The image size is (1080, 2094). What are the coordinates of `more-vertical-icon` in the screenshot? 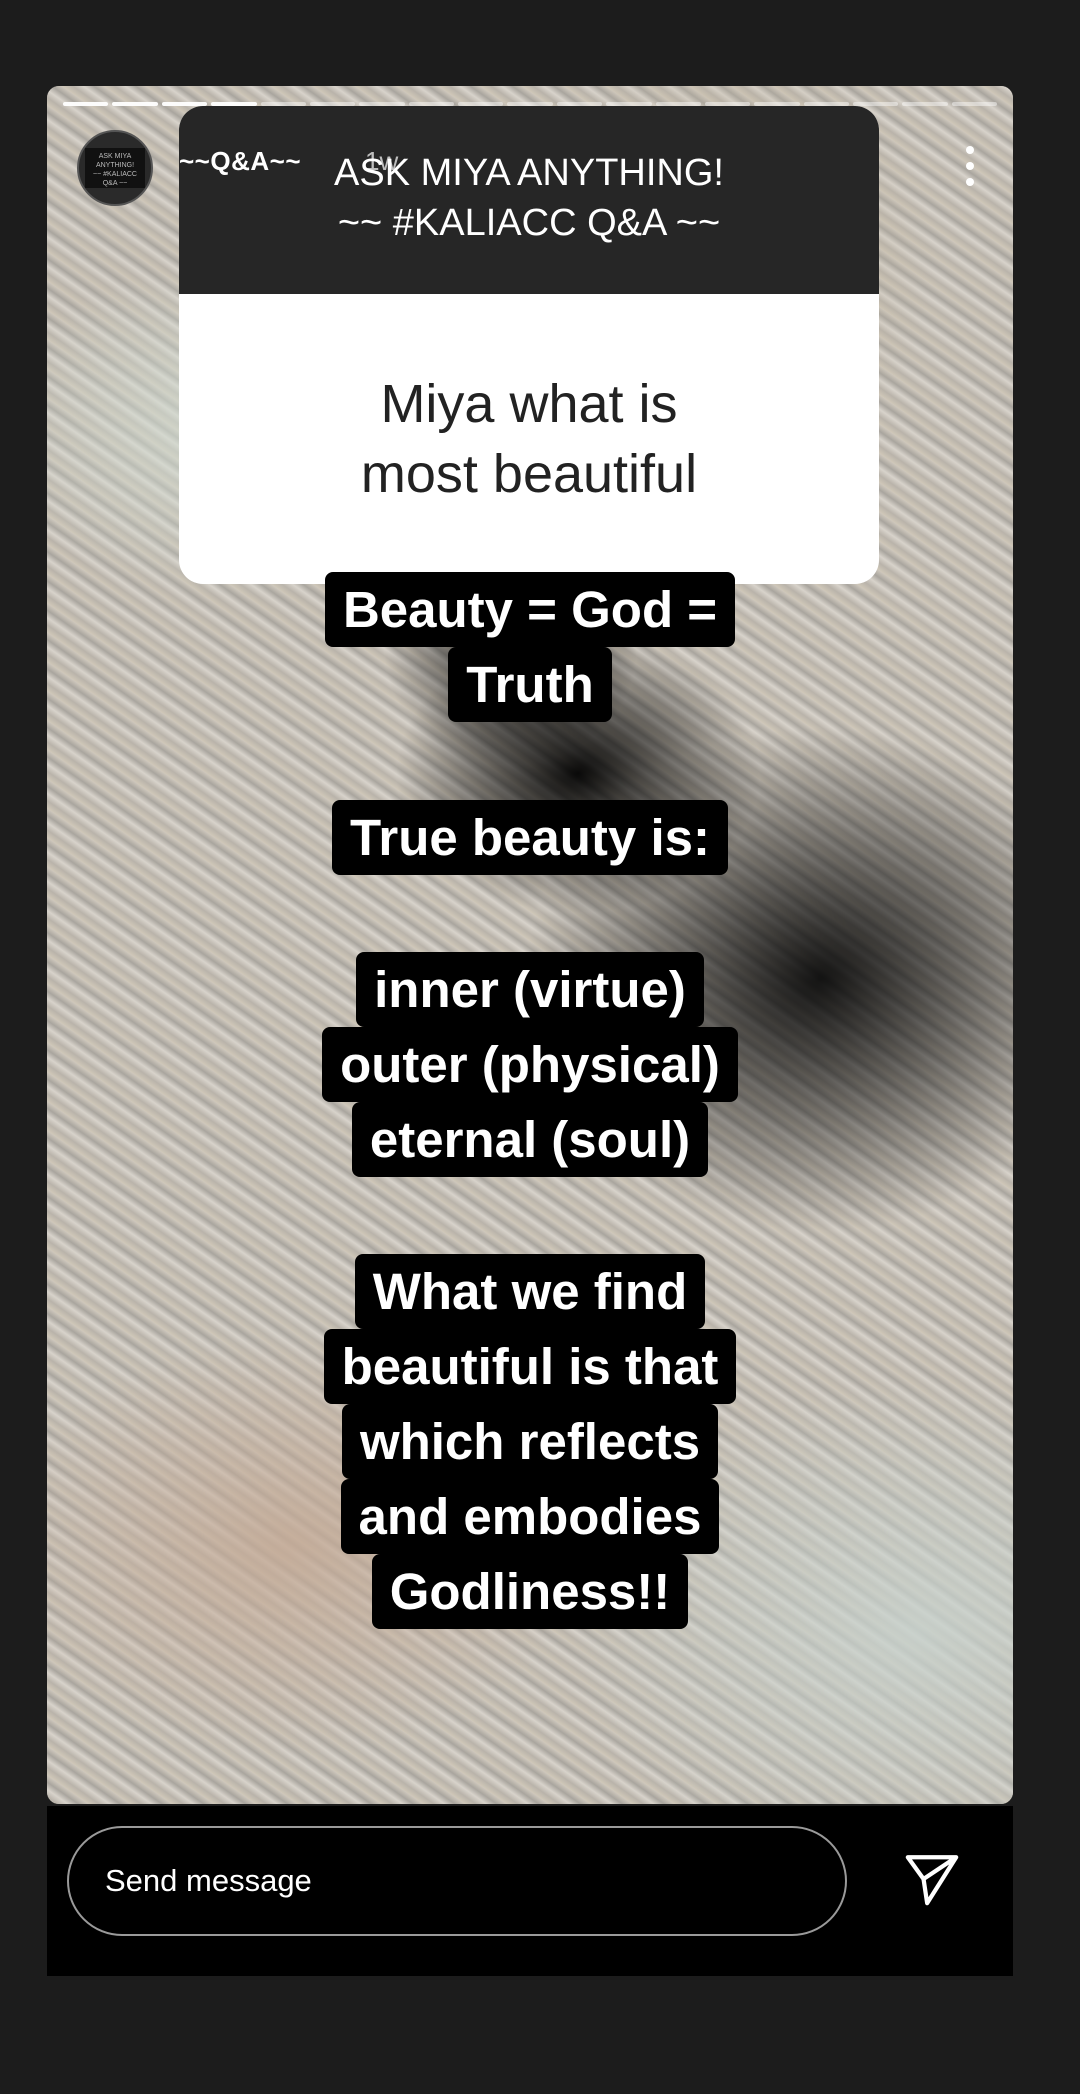 It's located at (970, 166).